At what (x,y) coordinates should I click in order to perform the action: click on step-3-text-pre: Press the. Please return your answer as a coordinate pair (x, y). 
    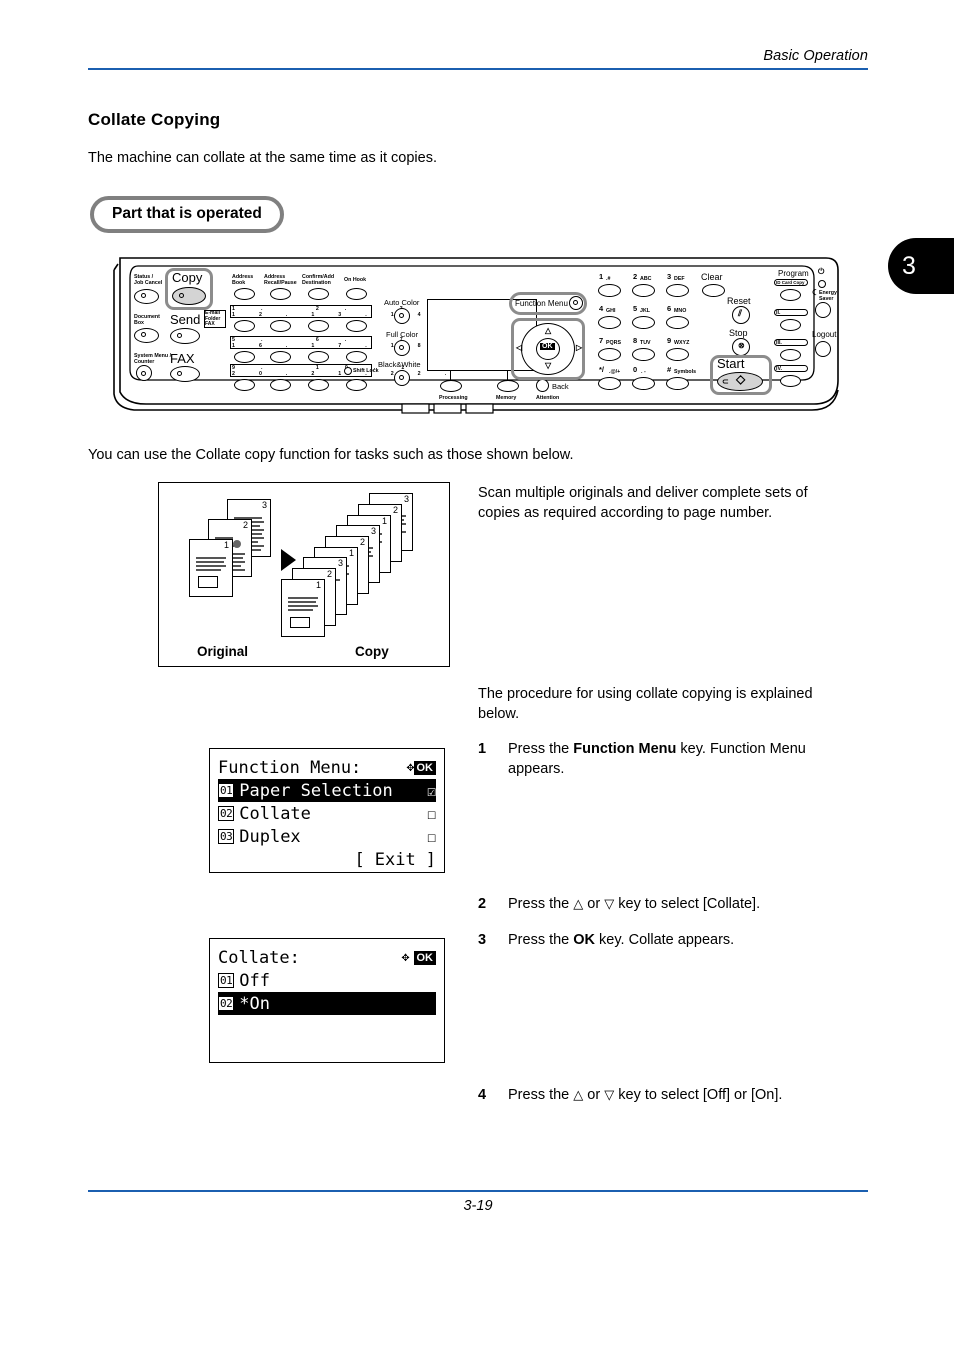
    Looking at the image, I should click on (541, 940).